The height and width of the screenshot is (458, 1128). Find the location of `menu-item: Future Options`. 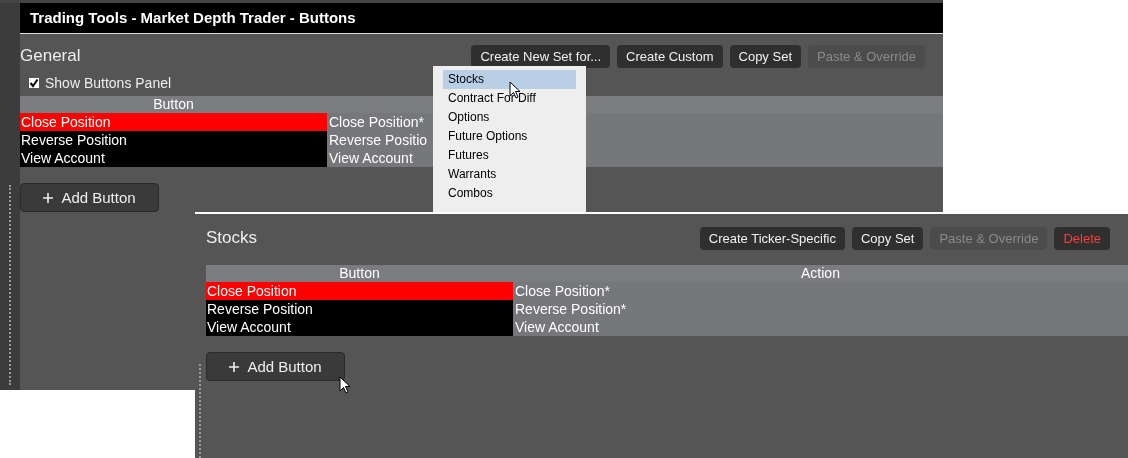

menu-item: Future Options is located at coordinates (509, 136).